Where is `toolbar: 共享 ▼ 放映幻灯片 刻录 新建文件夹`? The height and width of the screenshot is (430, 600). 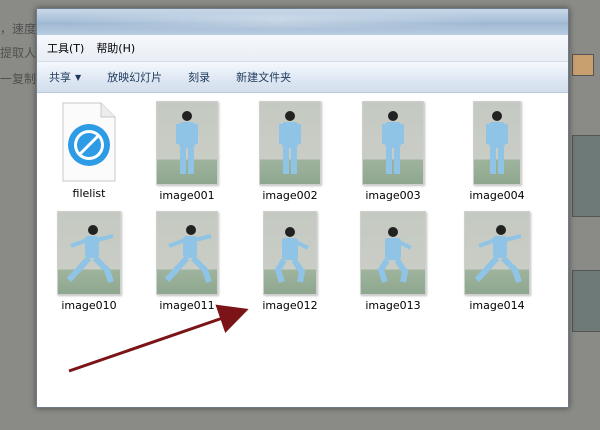
toolbar: 共享 ▼ 放映幻灯片 刻录 新建文件夹 is located at coordinates (302, 77).